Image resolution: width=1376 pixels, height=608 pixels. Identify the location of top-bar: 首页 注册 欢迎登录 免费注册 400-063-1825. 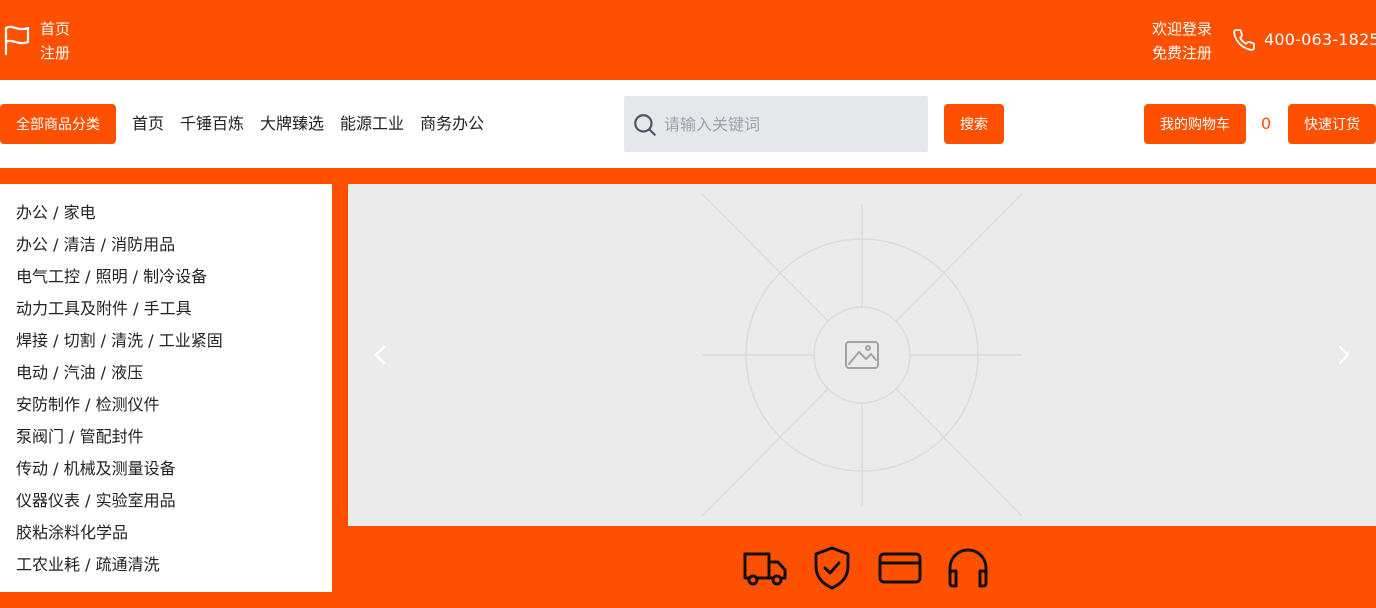
(688, 40).